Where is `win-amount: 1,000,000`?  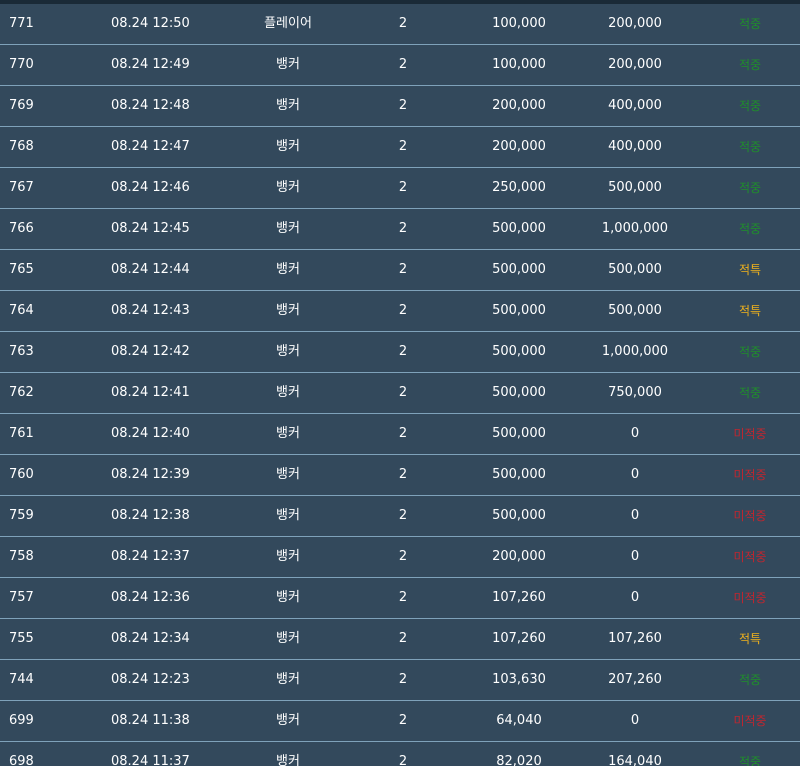 win-amount: 1,000,000 is located at coordinates (635, 228).